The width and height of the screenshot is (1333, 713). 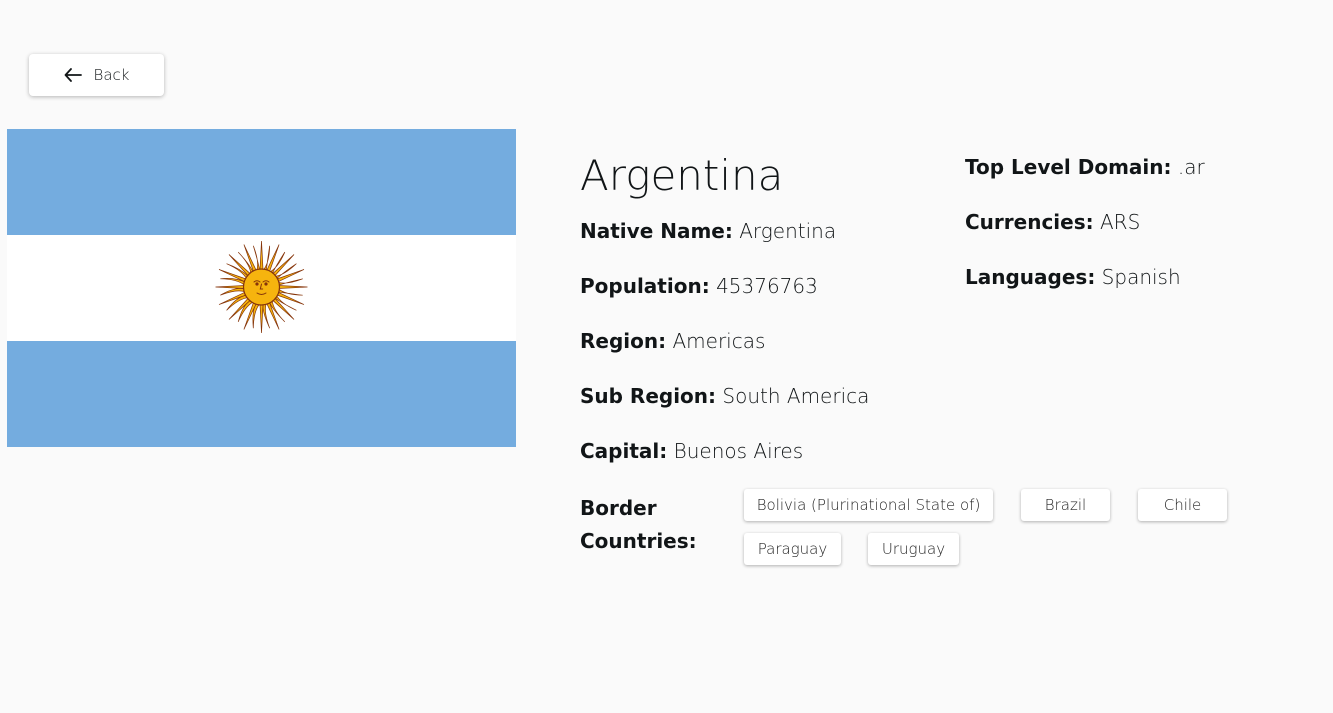 What do you see at coordinates (1120, 222) in the screenshot?
I see `currencies-value: ARS` at bounding box center [1120, 222].